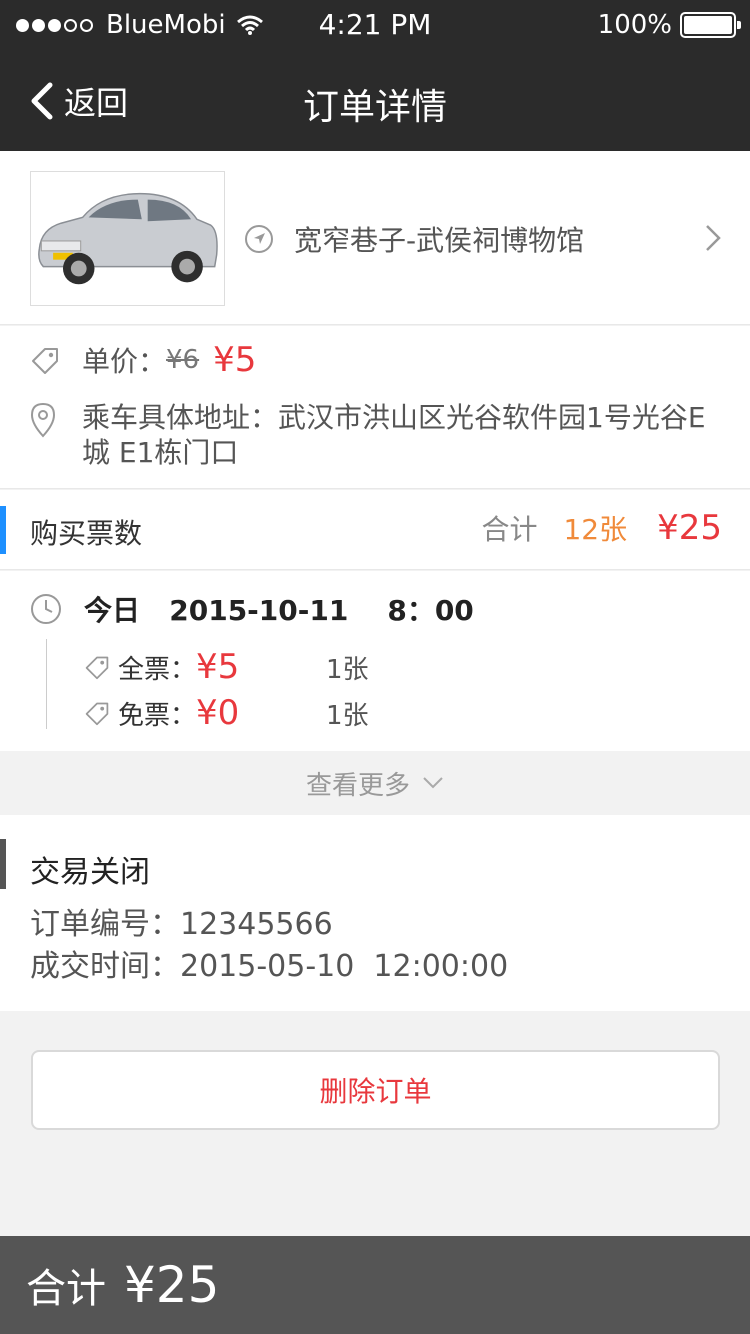 Image resolution: width=750 pixels, height=1334 pixels. I want to click on unit-price-row: 单价： ¥6 ¥5, so click(143, 360).